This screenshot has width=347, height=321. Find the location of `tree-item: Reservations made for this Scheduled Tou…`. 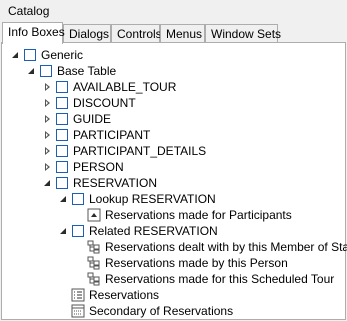

tree-item: Reservations made for this Scheduled Tou… is located at coordinates (173, 279).